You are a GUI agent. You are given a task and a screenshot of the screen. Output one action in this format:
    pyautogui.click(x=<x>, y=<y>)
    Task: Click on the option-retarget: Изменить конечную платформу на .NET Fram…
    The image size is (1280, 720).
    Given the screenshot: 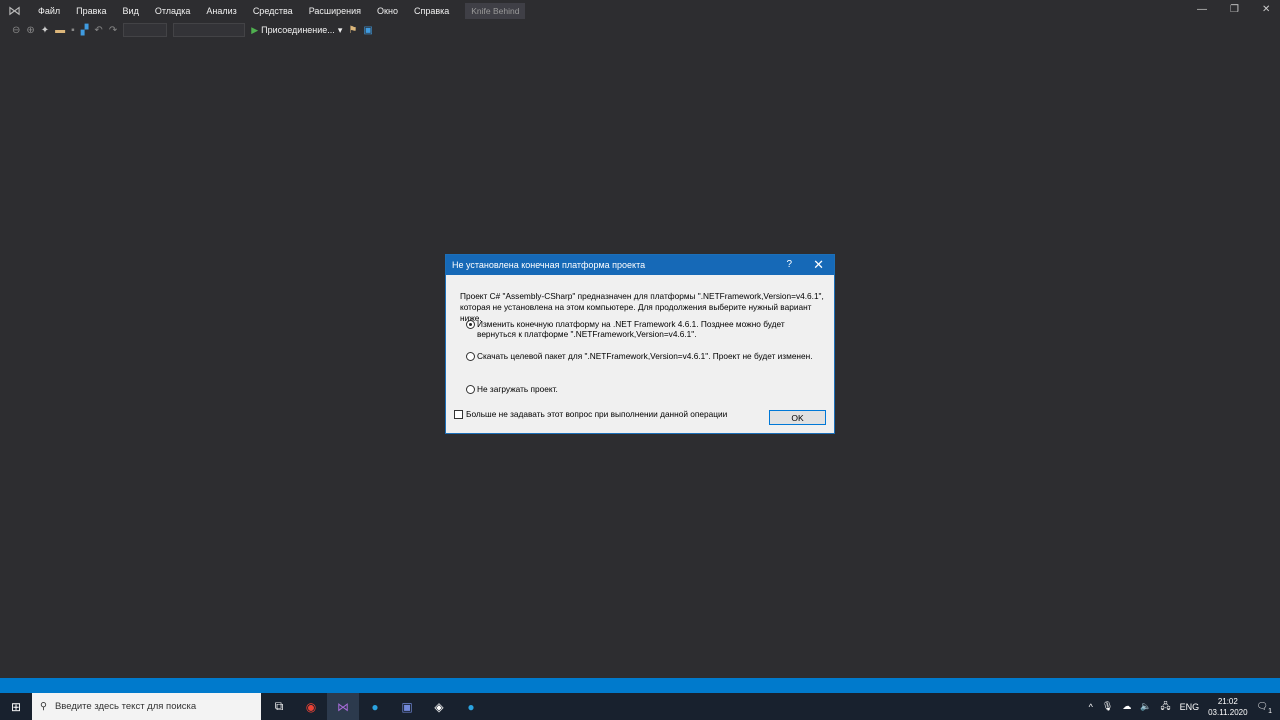 What is the action you would take?
    pyautogui.click(x=643, y=329)
    